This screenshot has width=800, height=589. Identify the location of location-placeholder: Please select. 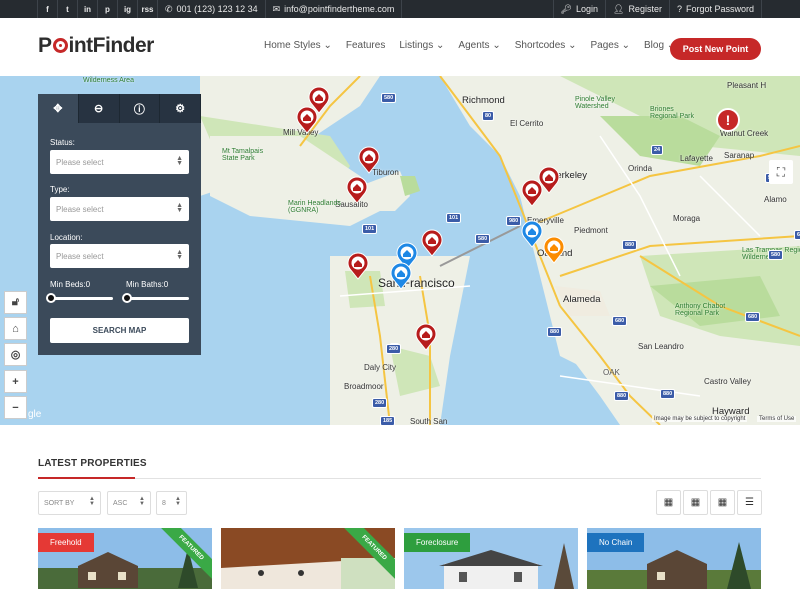
(80, 256).